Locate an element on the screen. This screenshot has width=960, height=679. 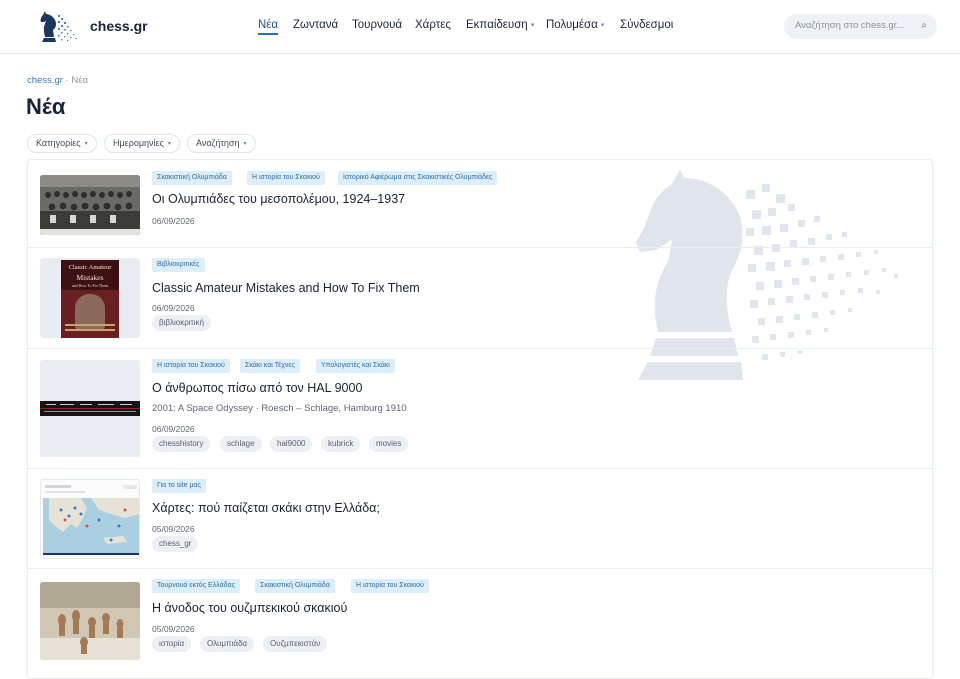
article-title: Οι Ολυμπιάδες του μεσοπολέμου, 1924–1937 is located at coordinates (278, 199).